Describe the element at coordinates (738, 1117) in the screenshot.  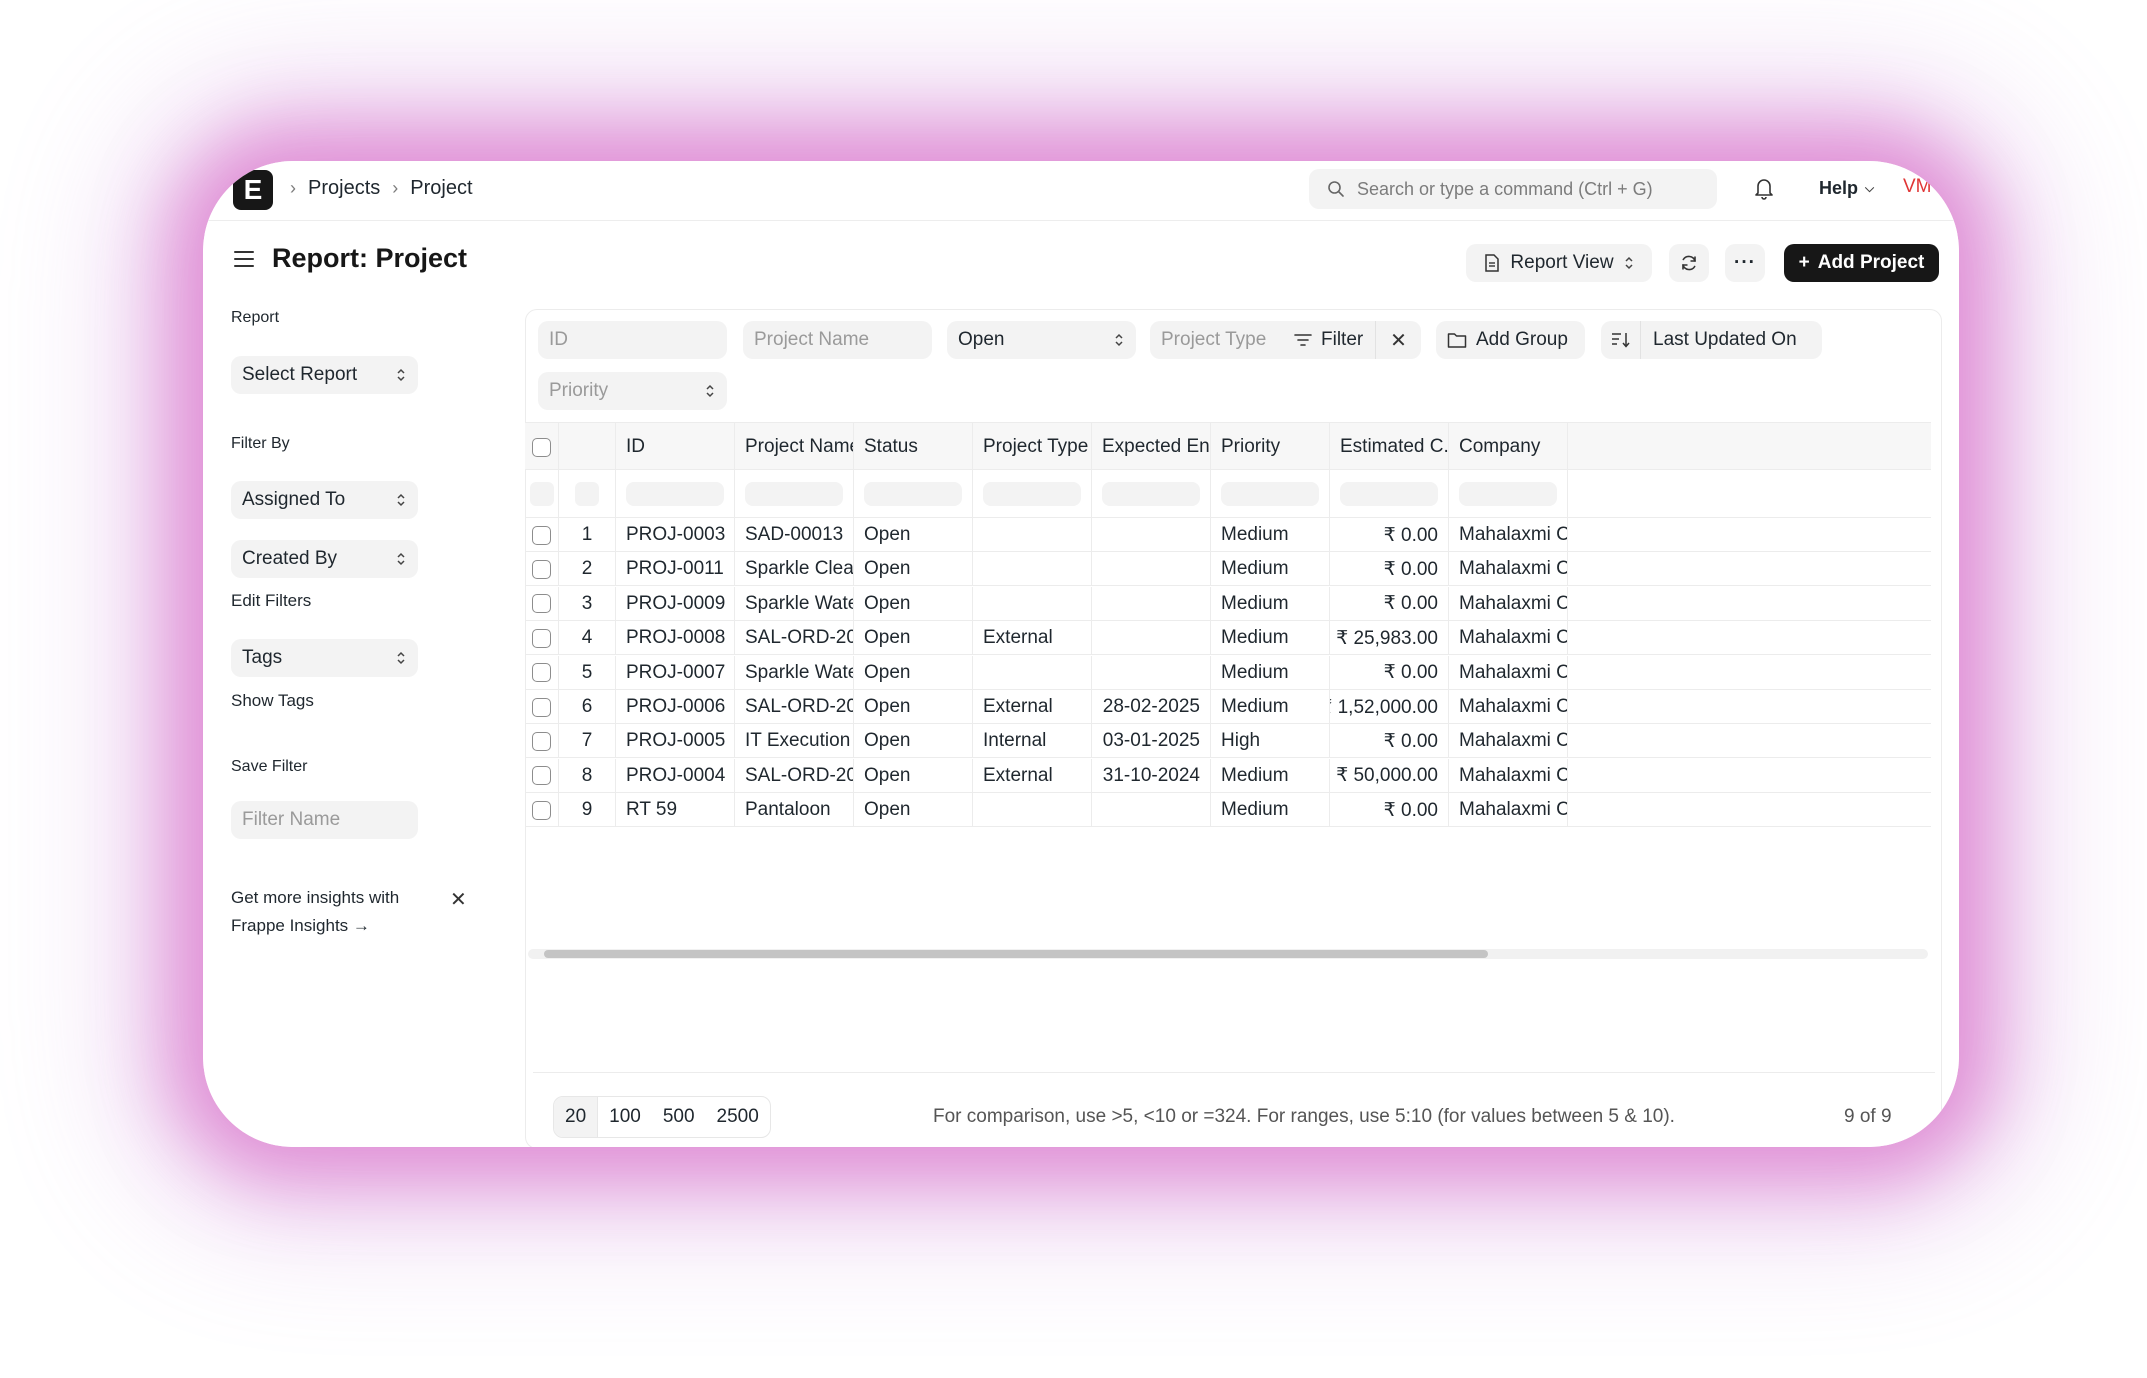
I see `page-size-2500: 2500` at that location.